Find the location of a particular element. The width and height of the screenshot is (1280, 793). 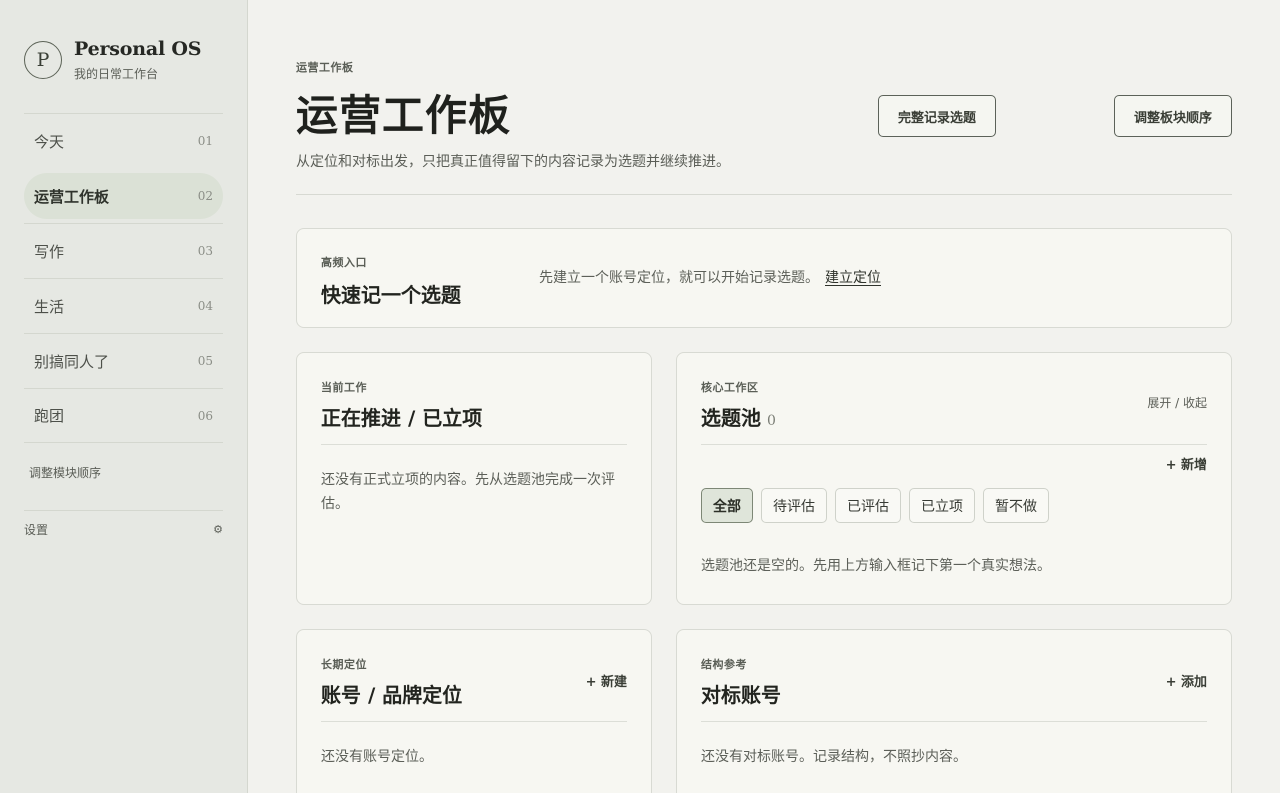

current-work-card: 当前工作 正在推进 / 已立项 还没有正式立项的内容。先从选题池完成一次评估。 is located at coordinates (474, 478).